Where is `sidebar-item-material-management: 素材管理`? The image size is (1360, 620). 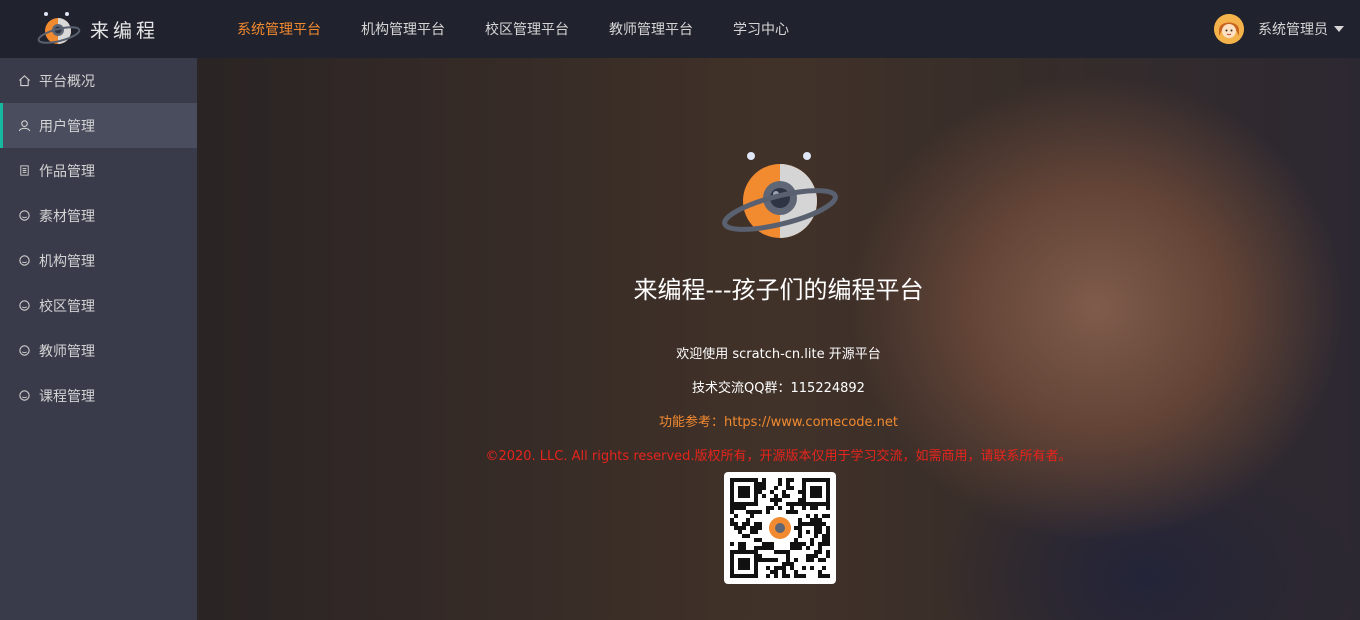 sidebar-item-material-management: 素材管理 is located at coordinates (98, 215).